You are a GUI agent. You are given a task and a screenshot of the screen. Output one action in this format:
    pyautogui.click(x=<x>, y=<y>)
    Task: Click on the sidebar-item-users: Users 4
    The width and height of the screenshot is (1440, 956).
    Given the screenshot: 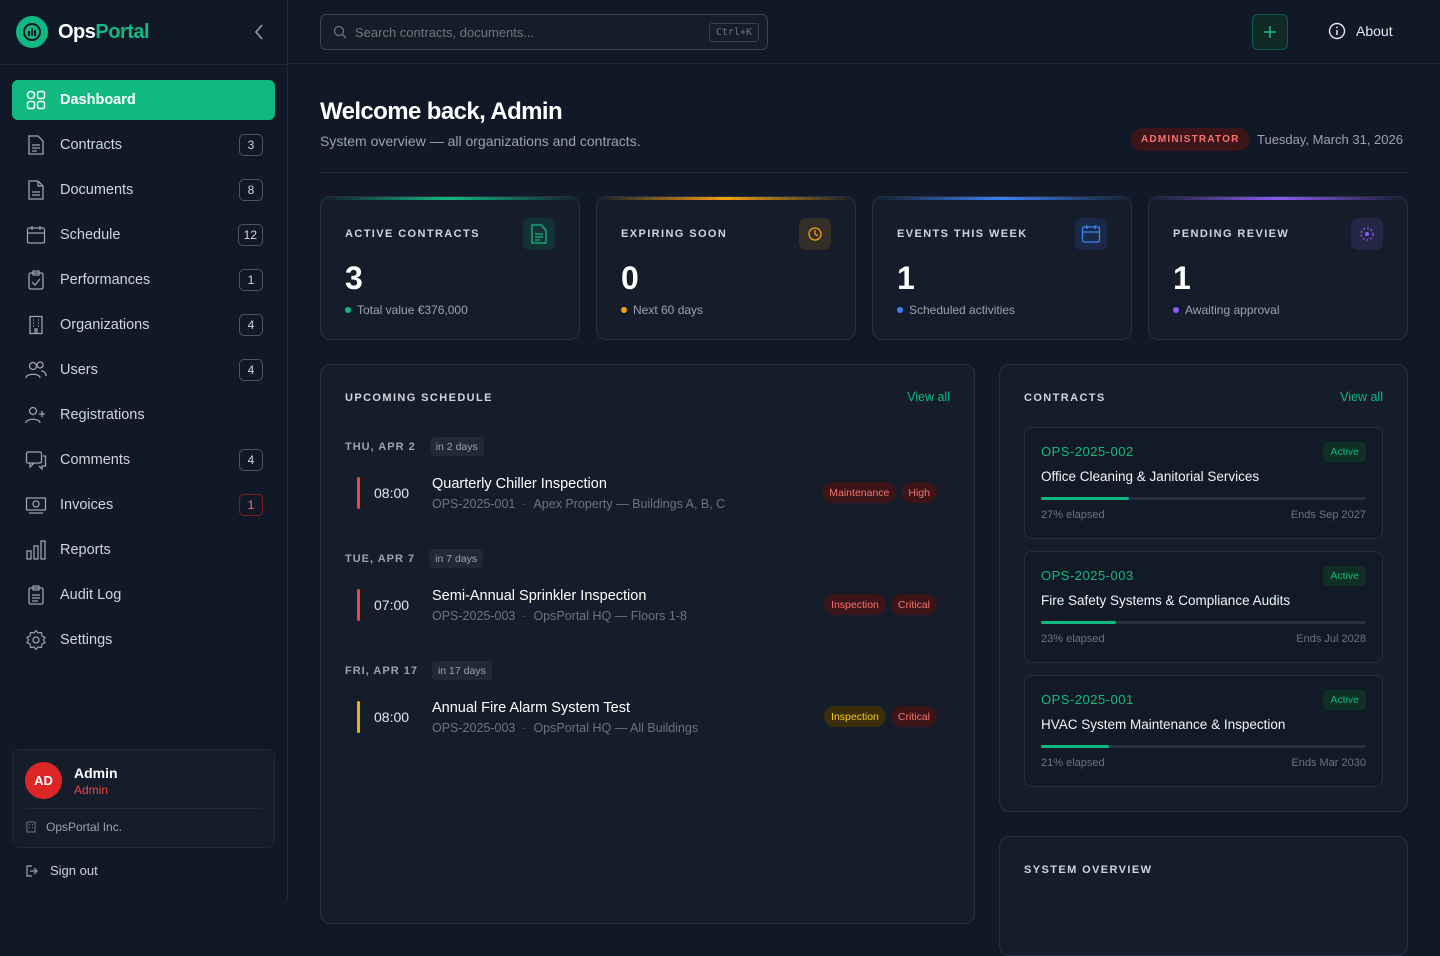 What is the action you would take?
    pyautogui.click(x=143, y=370)
    